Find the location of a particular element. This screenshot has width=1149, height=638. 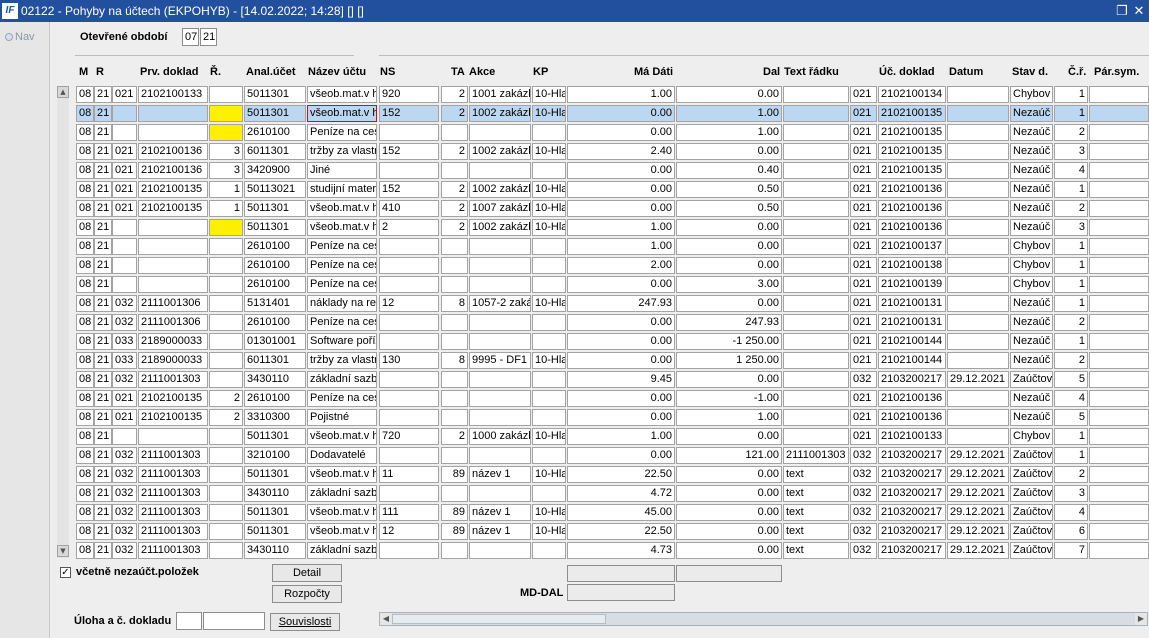

cell-uc2: 2102100131 is located at coordinates (912, 303).